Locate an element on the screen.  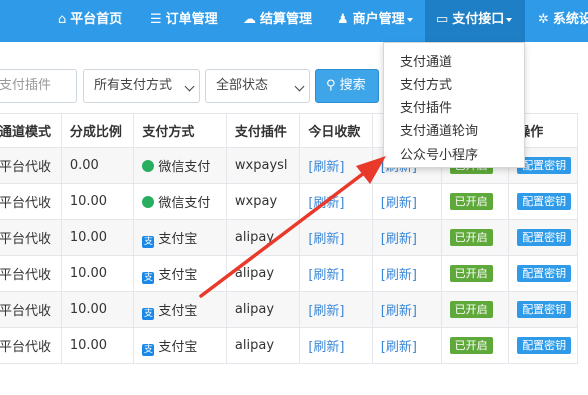
plugin-search-input: 支付插件 is located at coordinates (38, 86).